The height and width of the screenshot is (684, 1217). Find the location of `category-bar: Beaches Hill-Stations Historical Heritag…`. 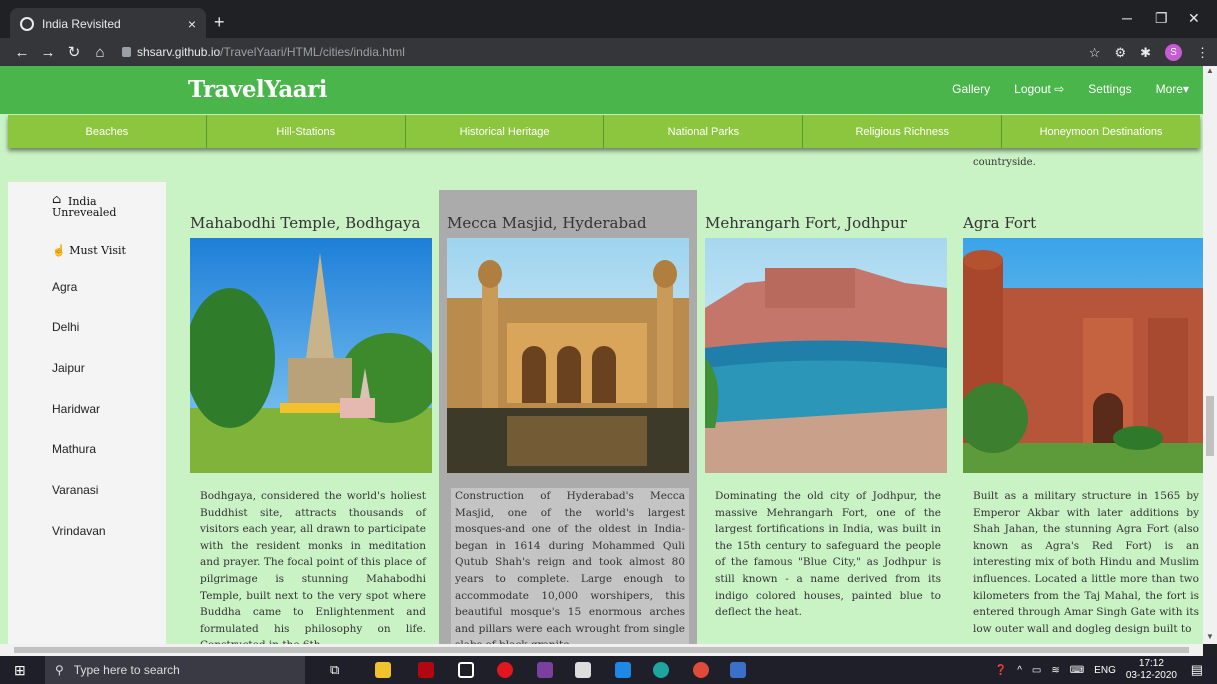

category-bar: Beaches Hill-Stations Historical Heritag… is located at coordinates (604, 131).